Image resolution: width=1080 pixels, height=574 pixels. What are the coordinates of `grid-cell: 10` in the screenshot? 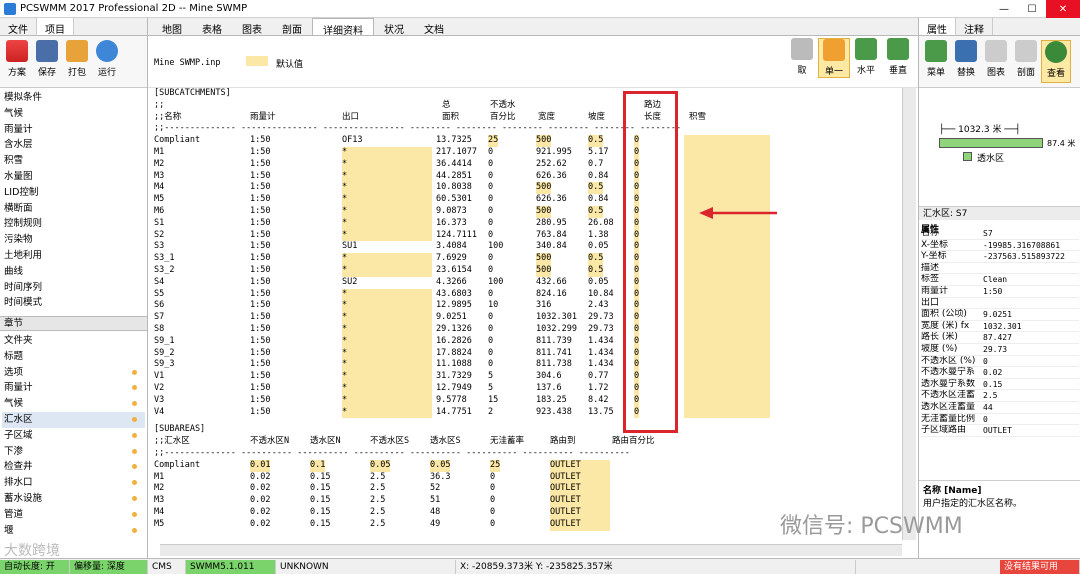 It's located at (493, 306).